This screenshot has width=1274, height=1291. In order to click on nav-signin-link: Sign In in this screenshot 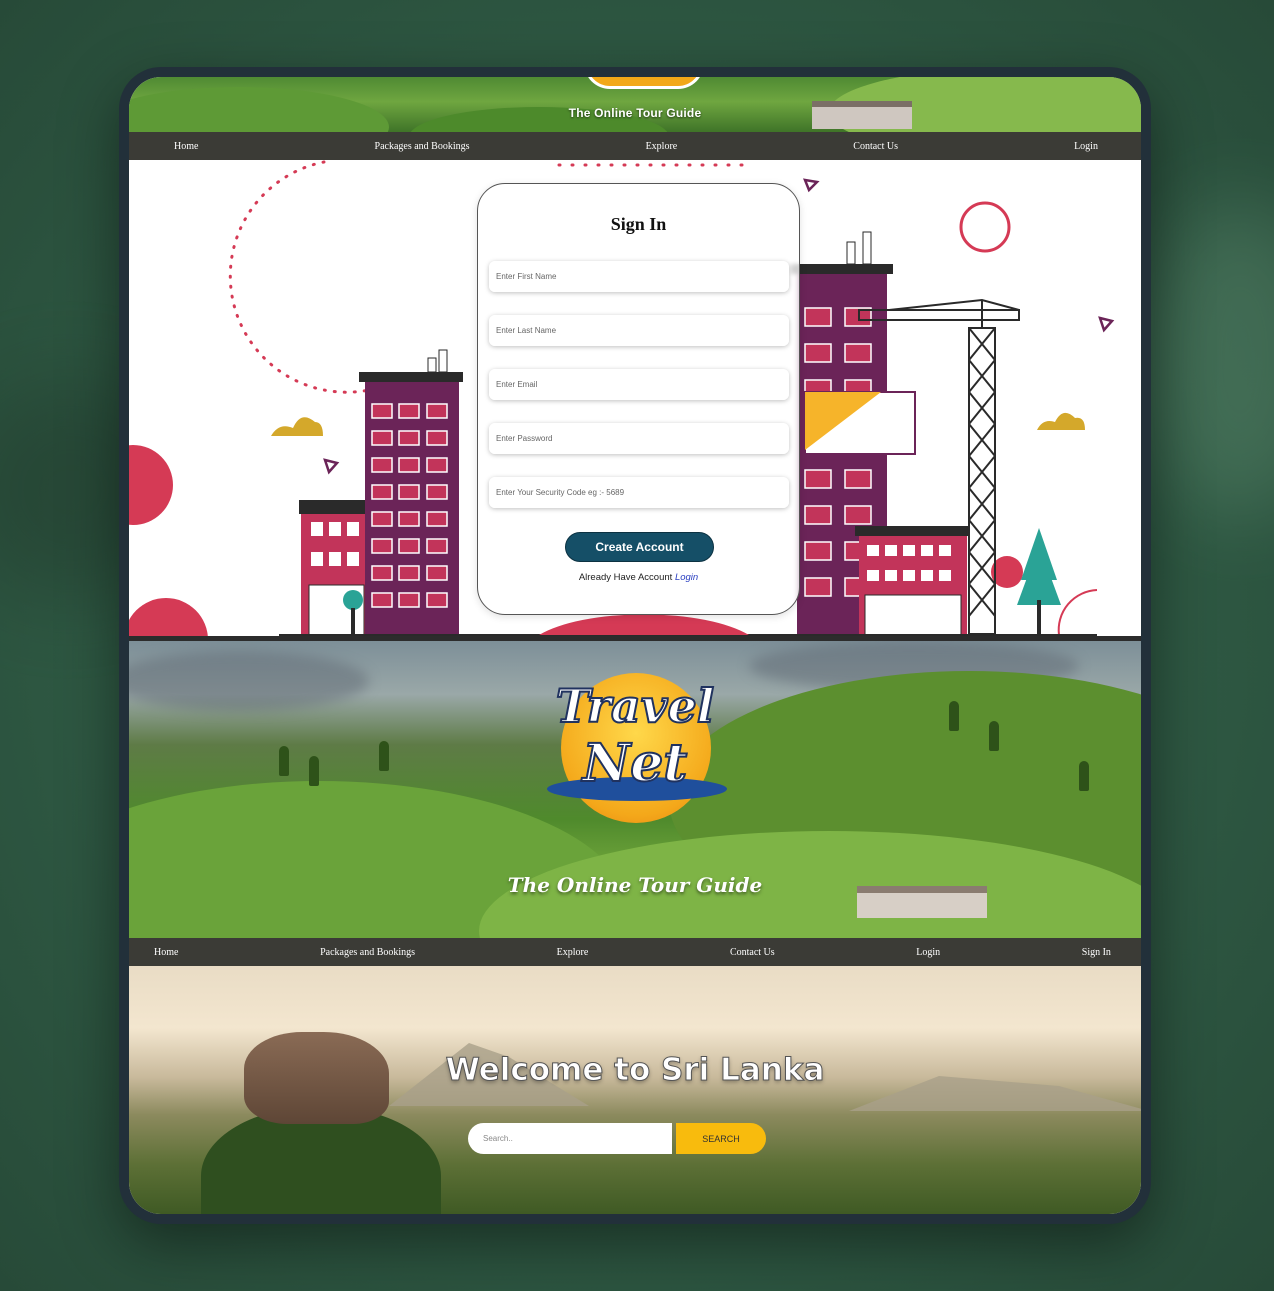, I will do `click(1096, 952)`.